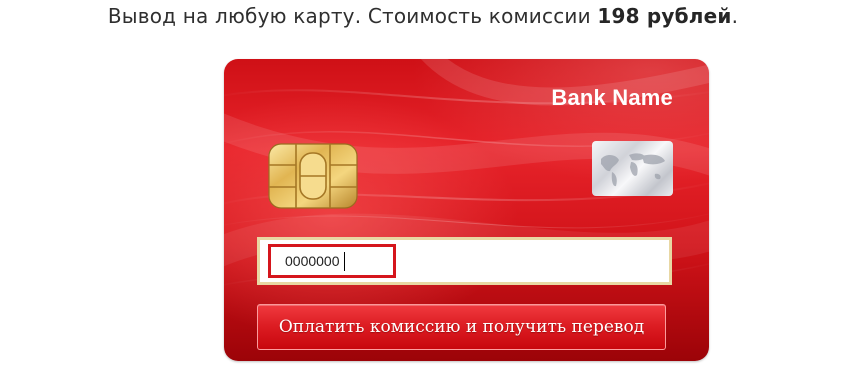 This screenshot has height=373, width=846. I want to click on text-caret, so click(344, 261).